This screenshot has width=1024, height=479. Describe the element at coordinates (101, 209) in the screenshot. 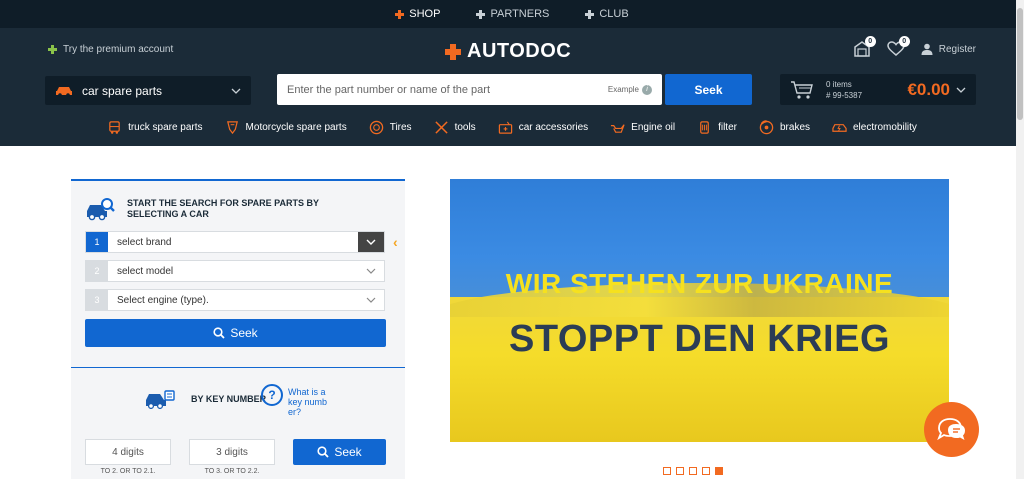

I see `car-search-icon` at that location.